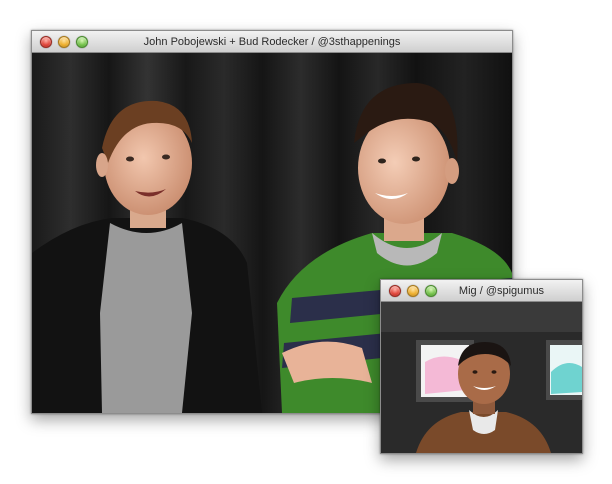 The width and height of the screenshot is (612, 484). I want to click on secondary-video-window: Mig / @spigumus, so click(481, 366).